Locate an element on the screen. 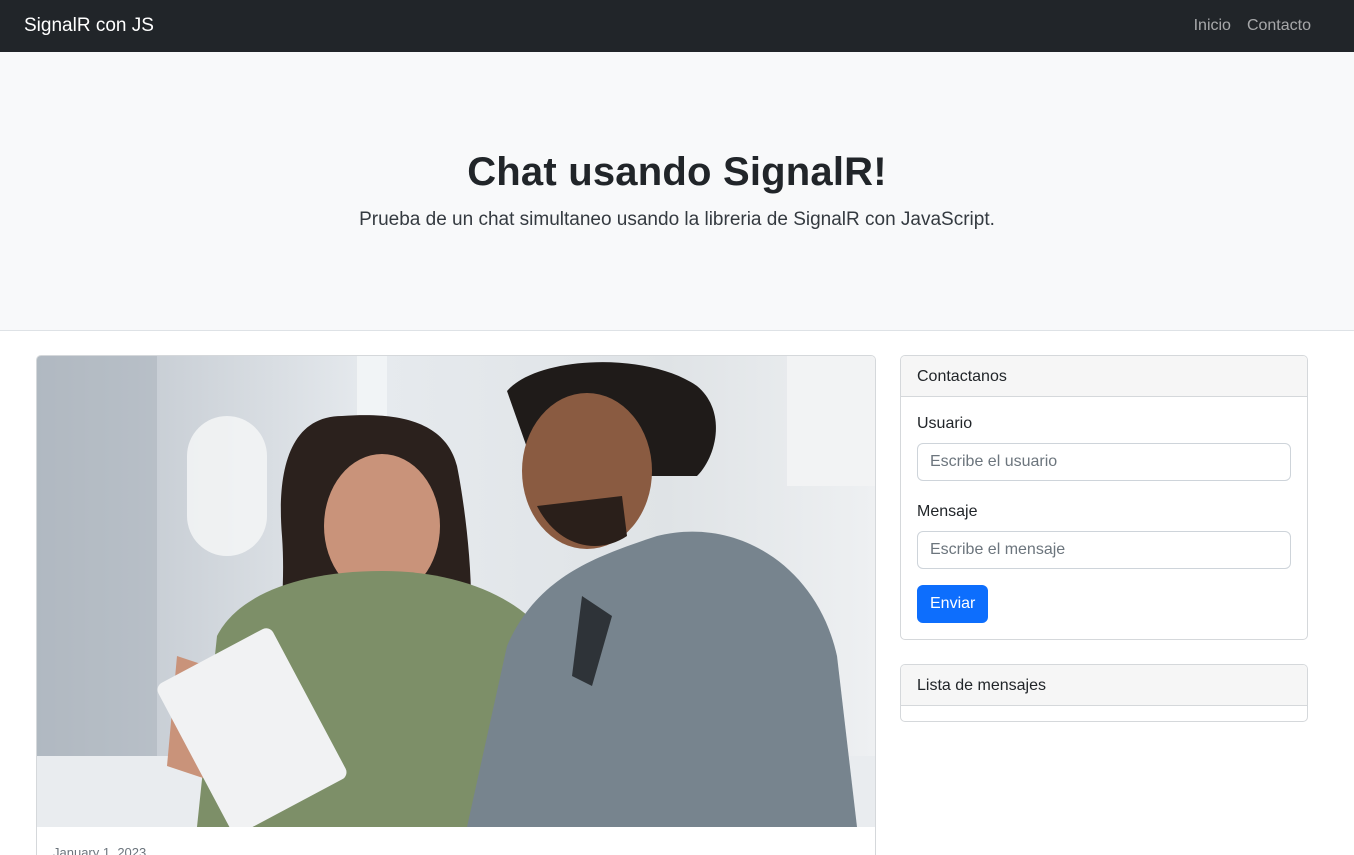 The height and width of the screenshot is (855, 1354). nav-links: Inicio Contacto is located at coordinates (1252, 26).